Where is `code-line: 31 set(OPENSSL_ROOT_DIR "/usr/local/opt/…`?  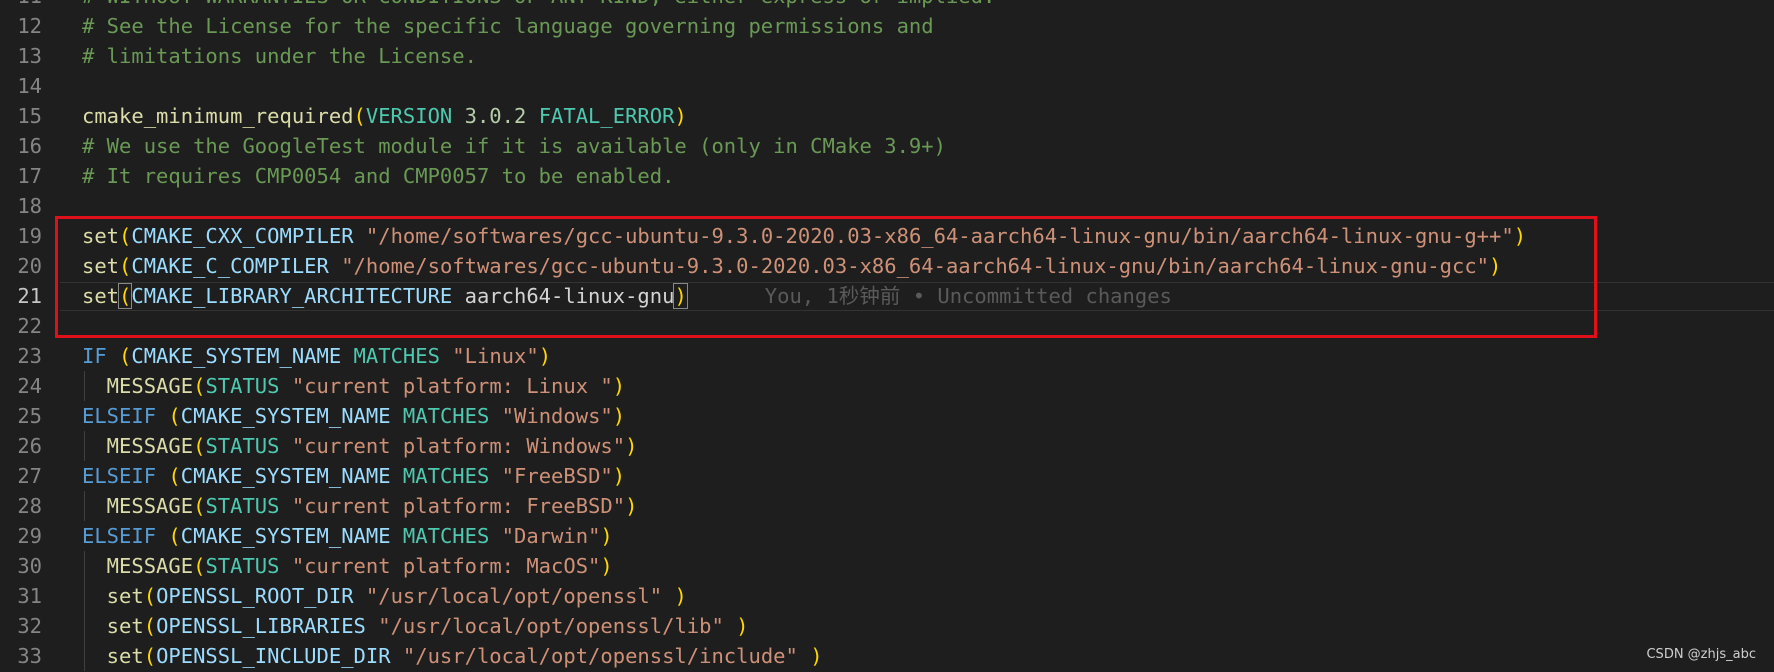
code-line: 31 set(OPENSSL_ROOT_DIR "/usr/local/opt/… is located at coordinates (887, 596).